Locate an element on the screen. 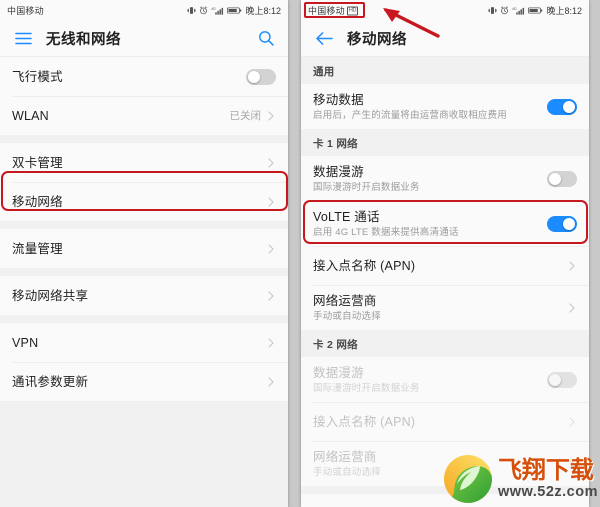  list-item-comm-param-update: 通讯参数更新 is located at coordinates (144, 381).